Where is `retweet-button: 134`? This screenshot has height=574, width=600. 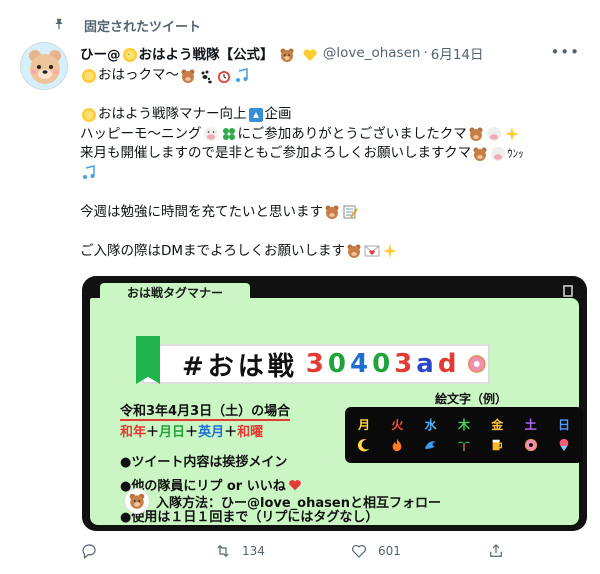
retweet-button: 134 is located at coordinates (239, 551).